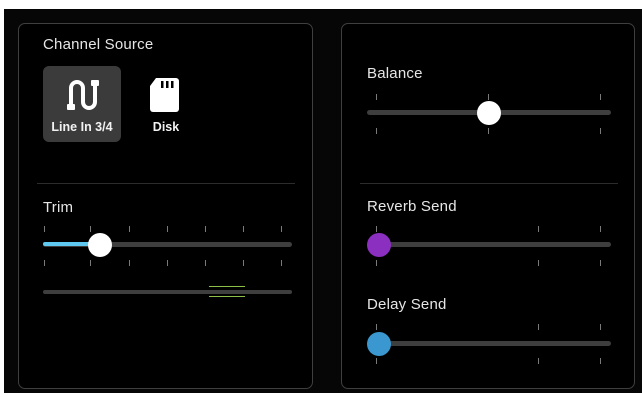  I want to click on trim-title: Trim, so click(58, 207).